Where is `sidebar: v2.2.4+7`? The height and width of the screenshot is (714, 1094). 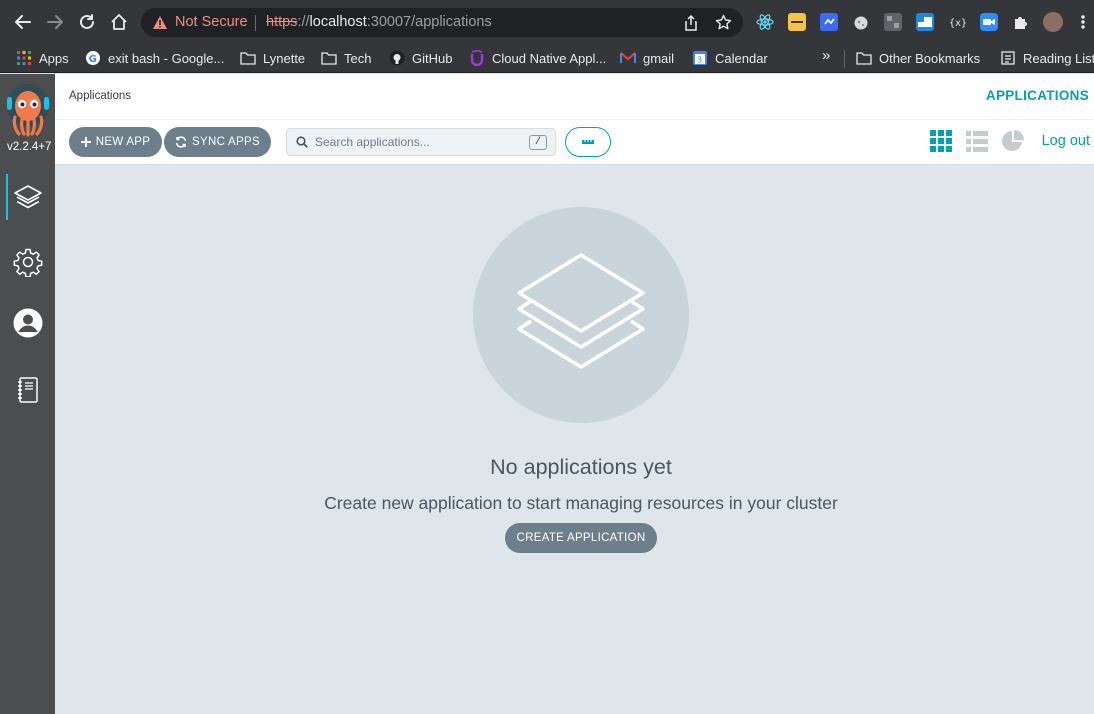 sidebar: v2.2.4+7 is located at coordinates (27, 394).